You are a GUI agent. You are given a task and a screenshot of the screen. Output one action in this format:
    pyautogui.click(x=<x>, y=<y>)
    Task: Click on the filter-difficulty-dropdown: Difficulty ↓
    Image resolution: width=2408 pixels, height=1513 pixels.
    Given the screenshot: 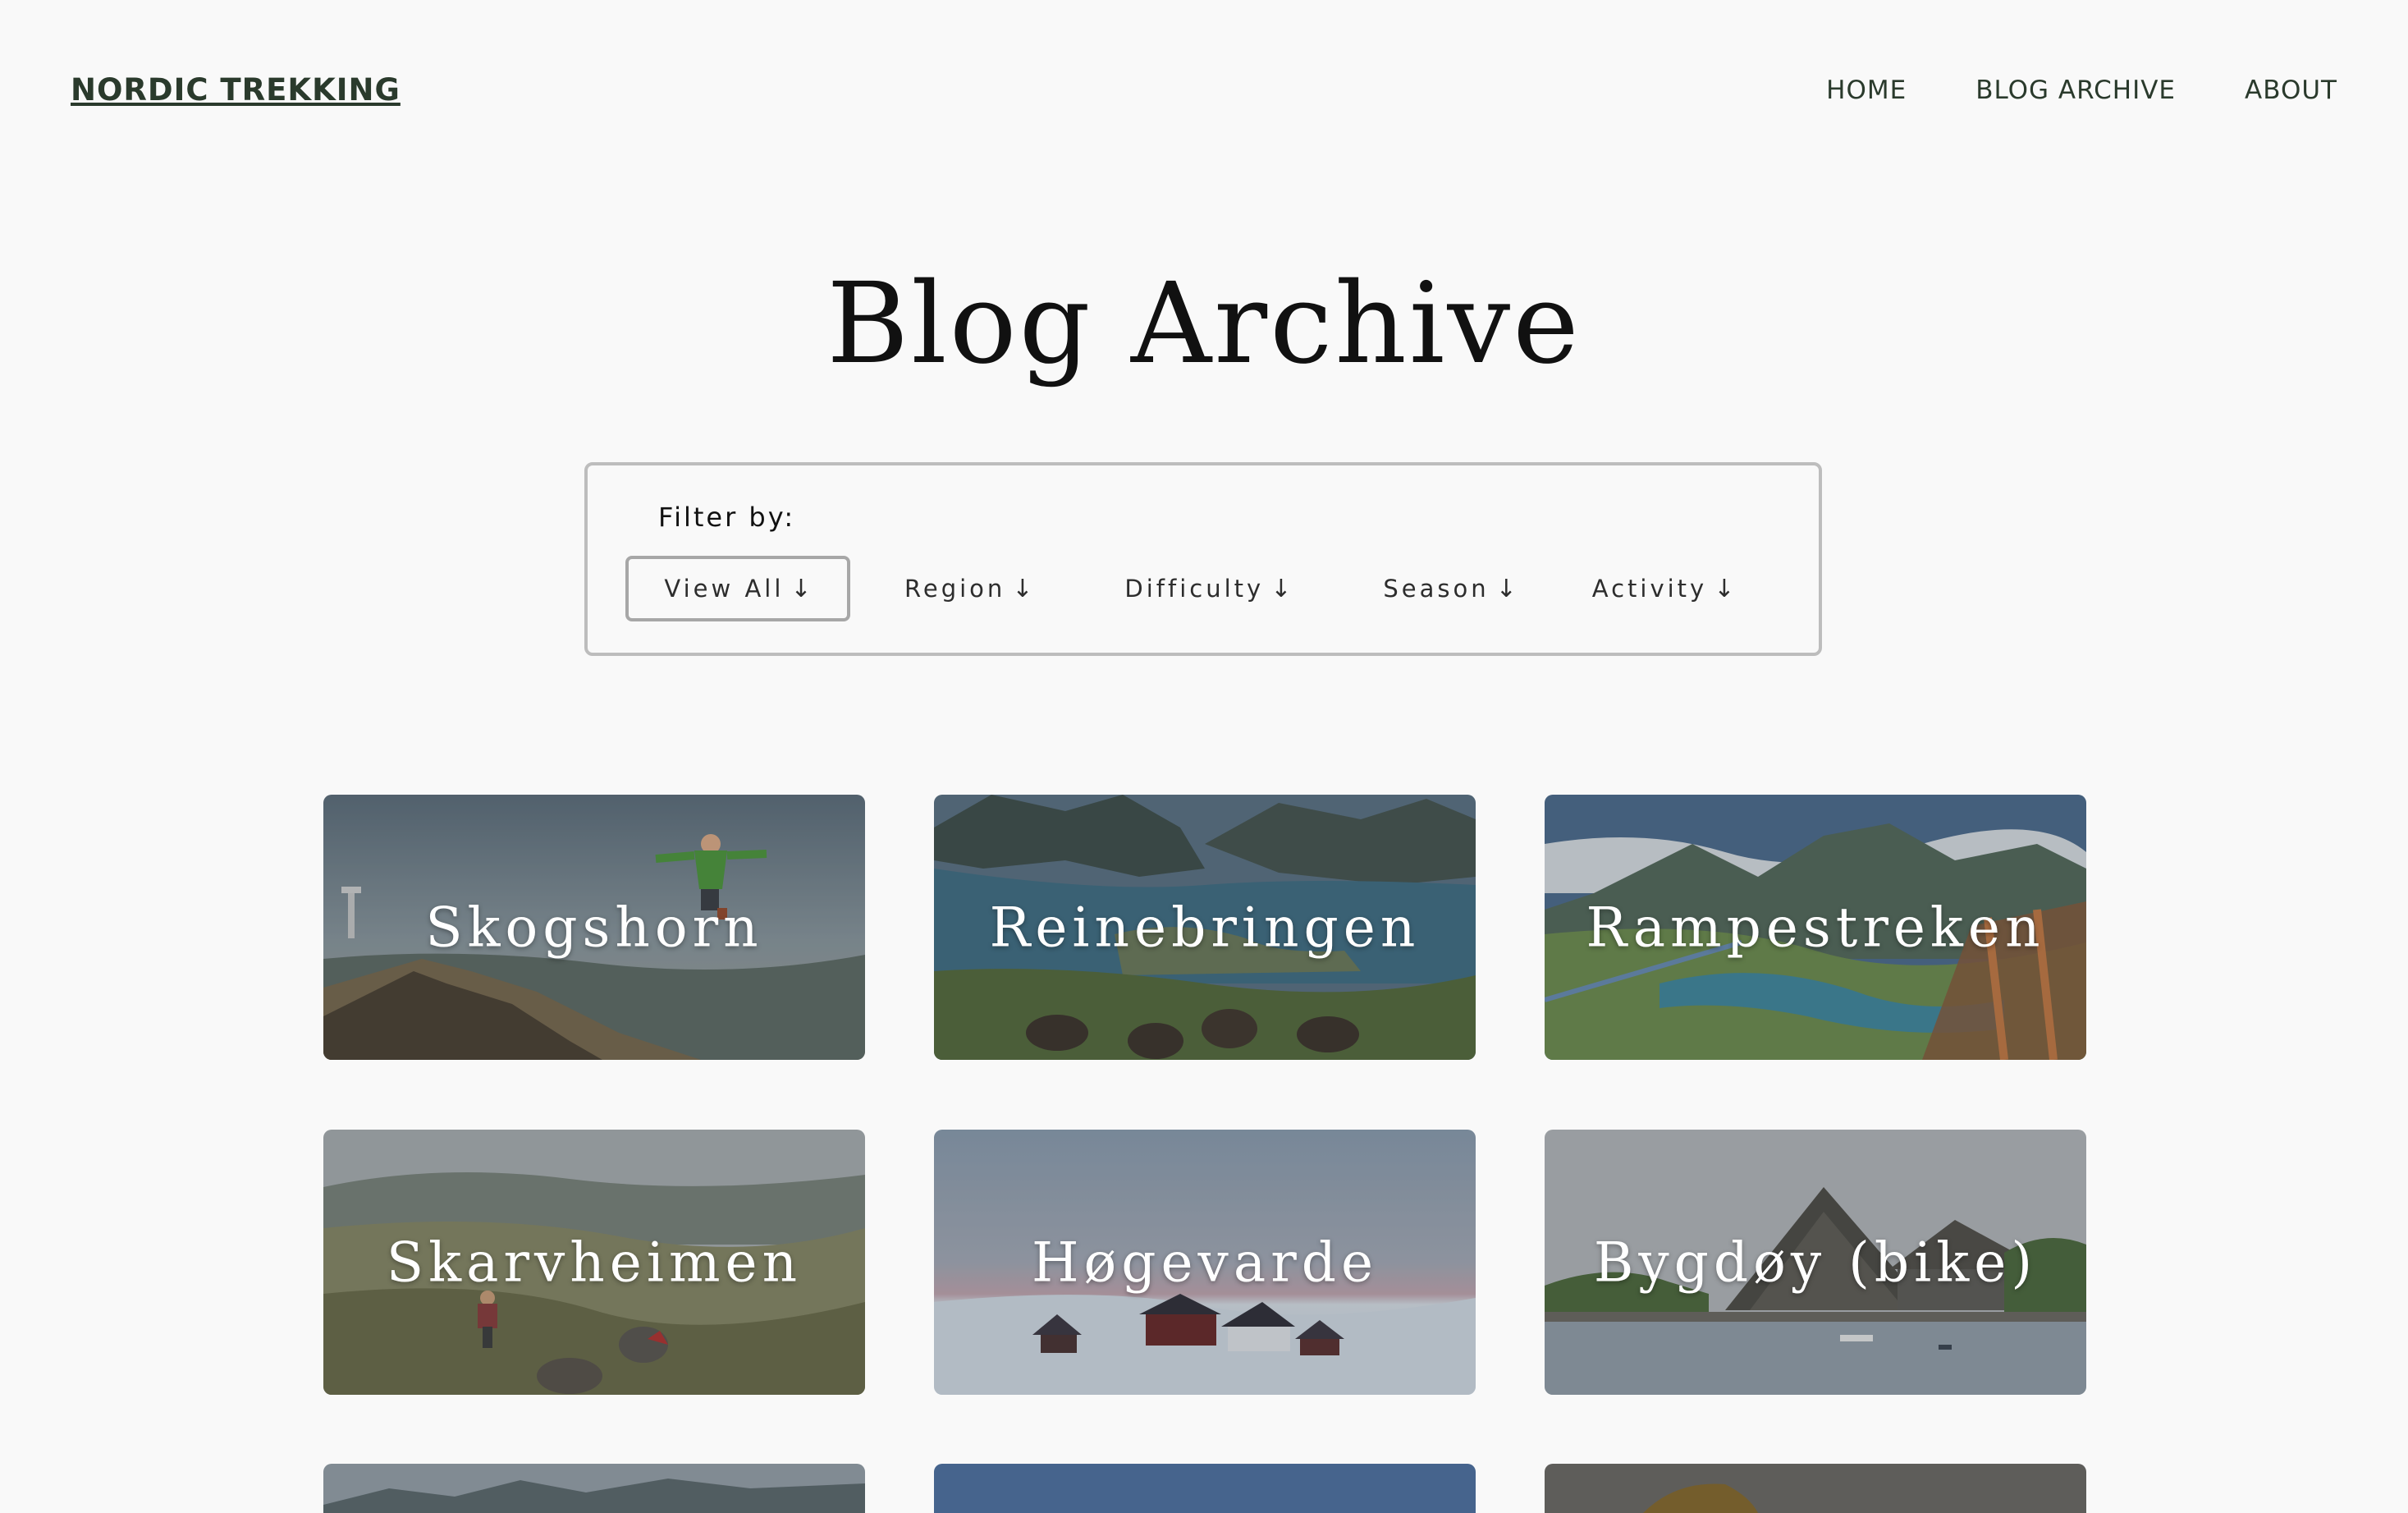 What is the action you would take?
    pyautogui.click(x=1208, y=588)
    